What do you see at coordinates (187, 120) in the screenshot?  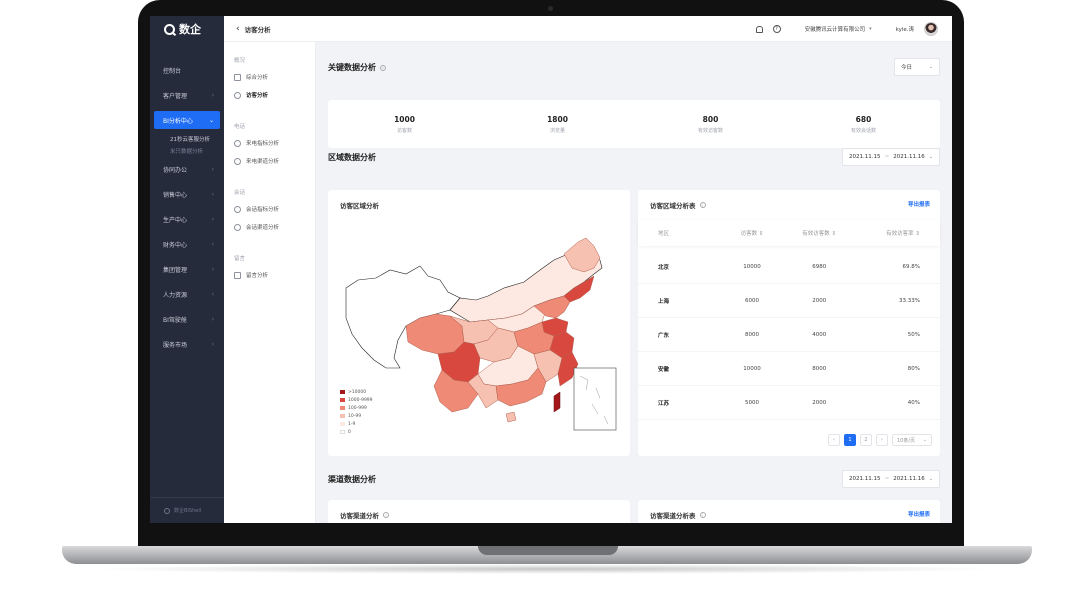 I see `sidebar-item-bi-center: BI分析中心 ⌄` at bounding box center [187, 120].